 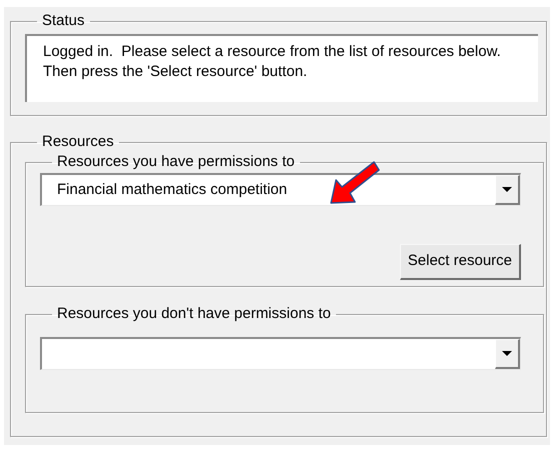 What do you see at coordinates (280, 189) in the screenshot?
I see `resource-dropdown: Financial mathematics competition` at bounding box center [280, 189].